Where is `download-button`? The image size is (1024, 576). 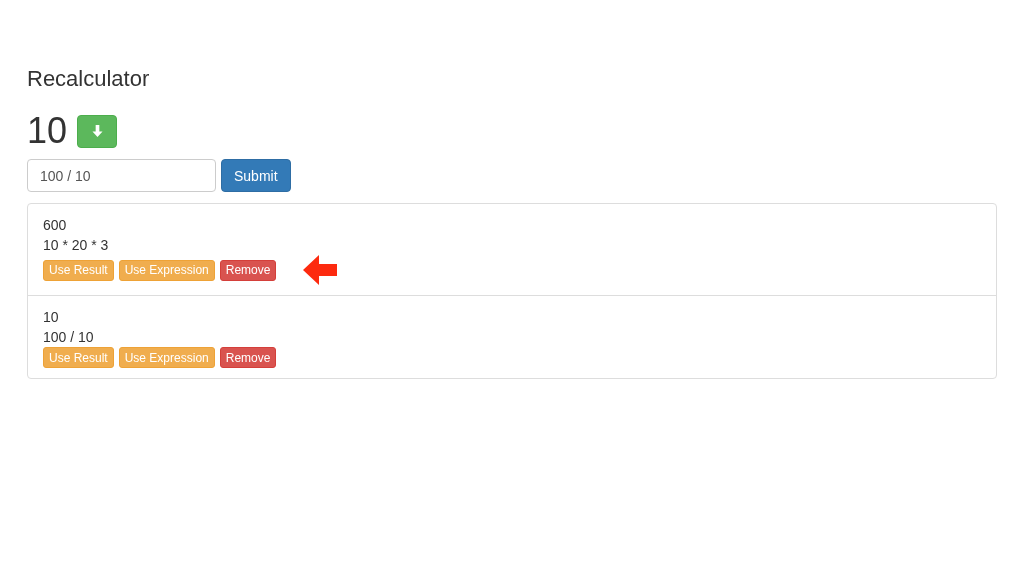 download-button is located at coordinates (97, 131).